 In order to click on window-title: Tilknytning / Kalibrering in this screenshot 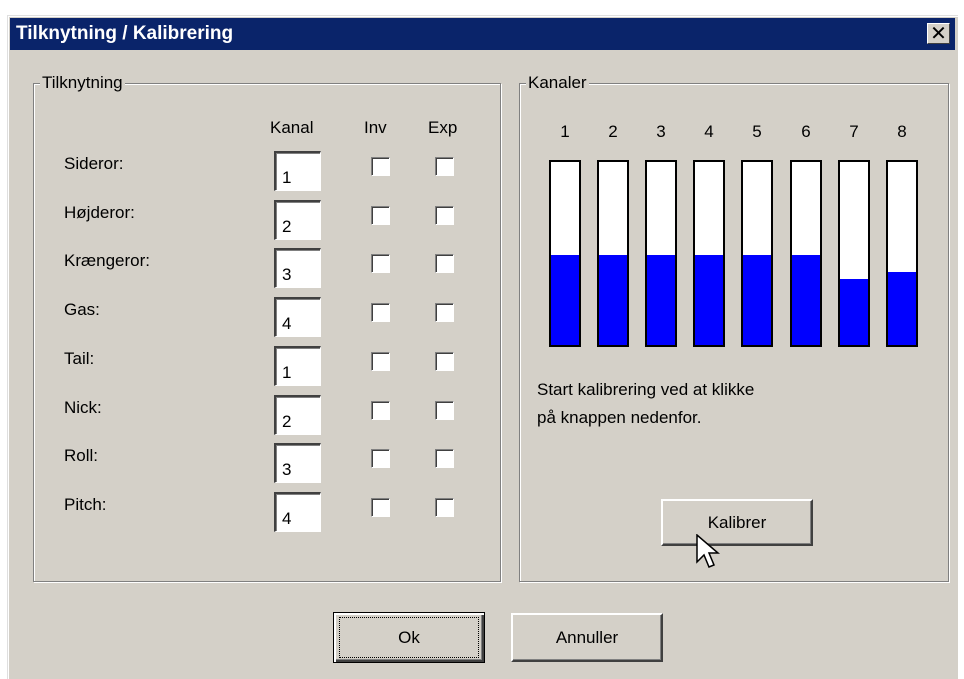, I will do `click(125, 33)`.